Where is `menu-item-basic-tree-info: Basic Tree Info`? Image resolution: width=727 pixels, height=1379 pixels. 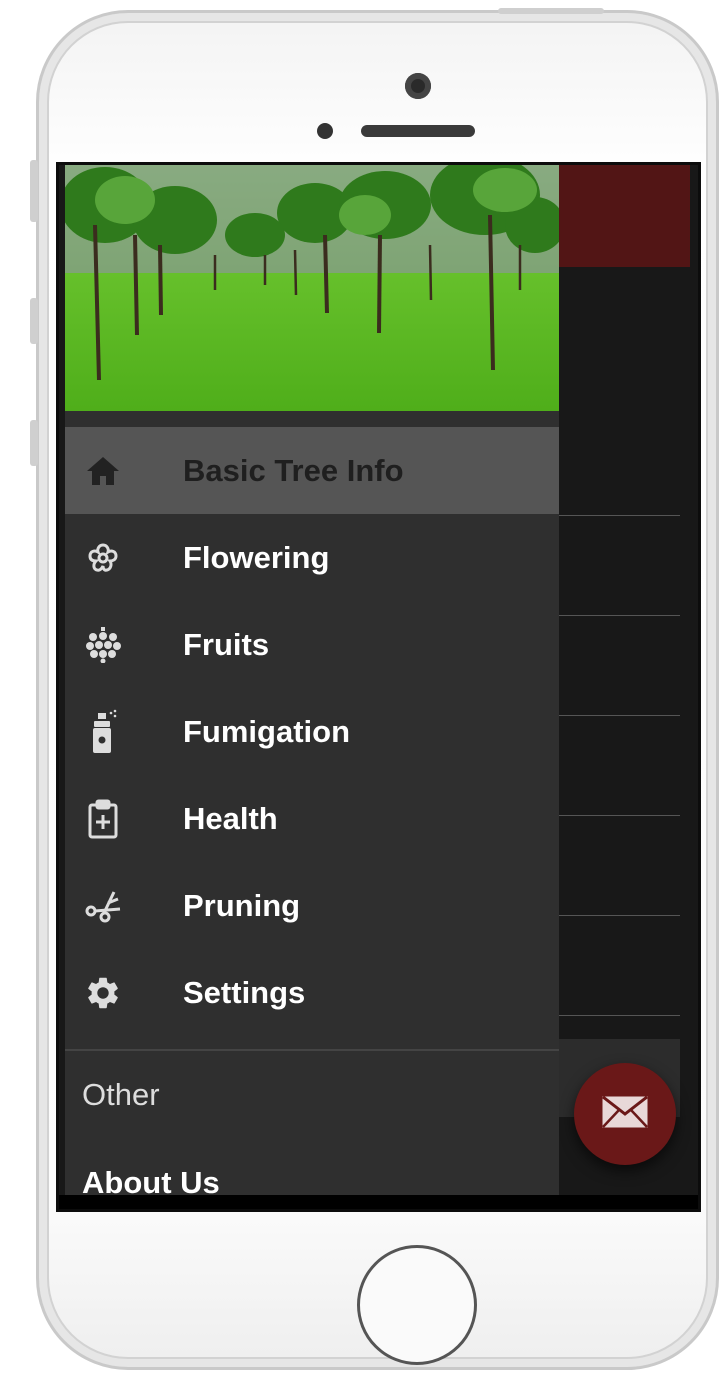
menu-item-basic-tree-info: Basic Tree Info is located at coordinates (312, 470).